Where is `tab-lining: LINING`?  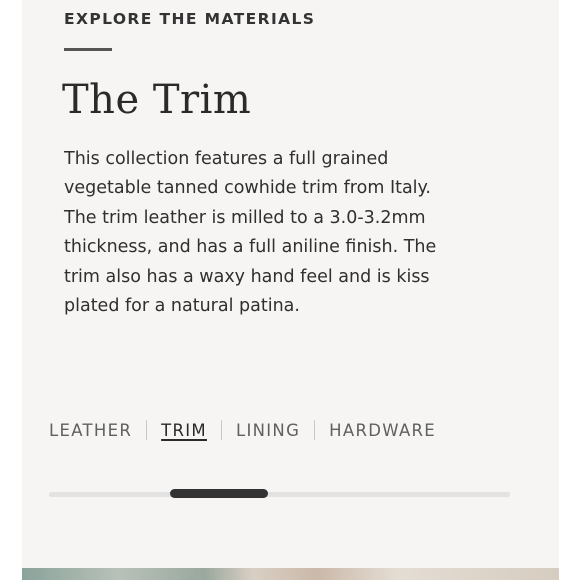
tab-lining: LINING is located at coordinates (268, 430).